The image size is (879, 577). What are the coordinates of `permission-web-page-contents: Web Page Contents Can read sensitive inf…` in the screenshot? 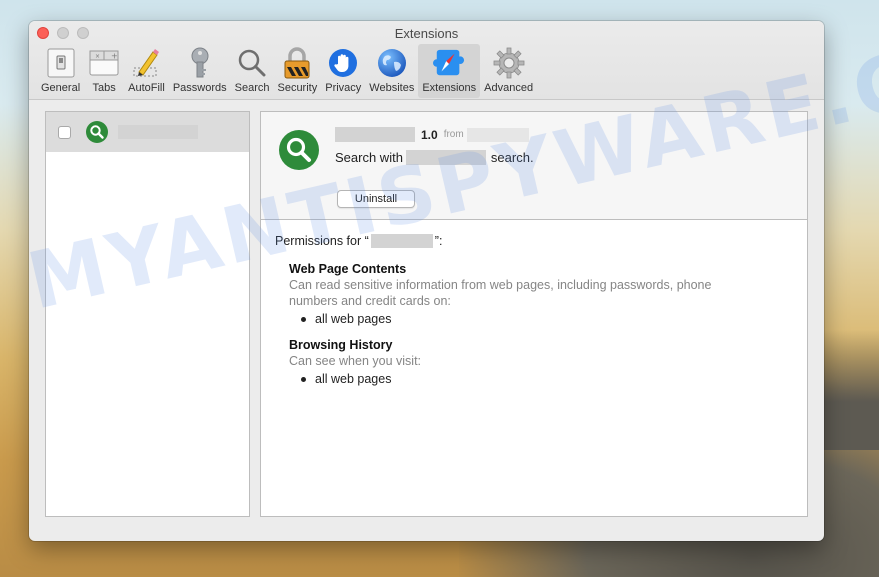 It's located at (541, 295).